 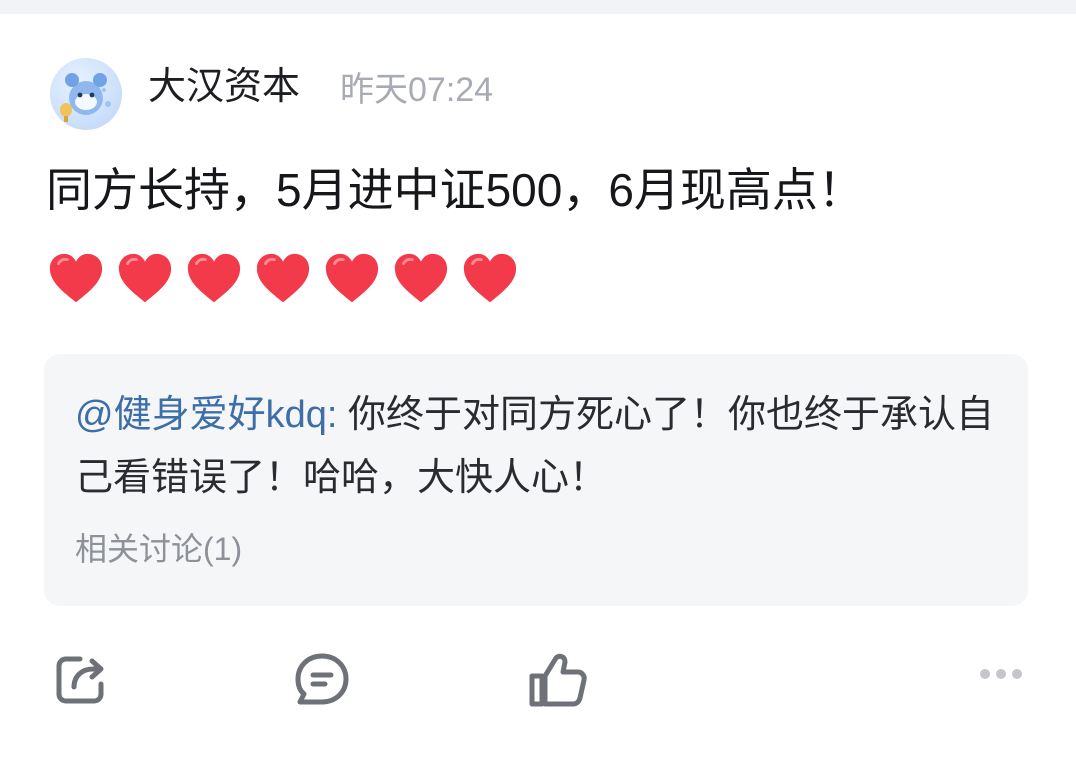 What do you see at coordinates (455, 190) in the screenshot?
I see `post-content: 同方长持，5月进中证500，6月现高点！` at bounding box center [455, 190].